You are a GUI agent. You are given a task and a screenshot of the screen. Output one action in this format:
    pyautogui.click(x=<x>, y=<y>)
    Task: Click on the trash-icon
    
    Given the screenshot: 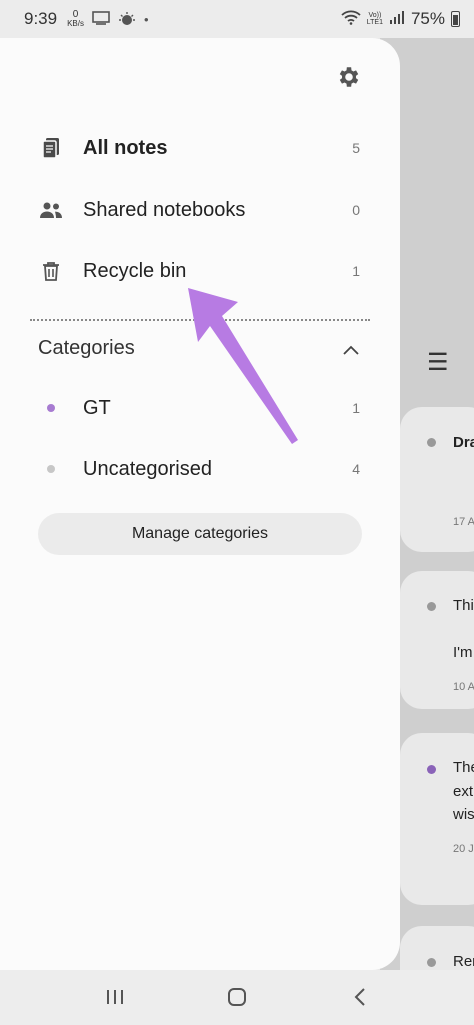 What is the action you would take?
    pyautogui.click(x=51, y=271)
    